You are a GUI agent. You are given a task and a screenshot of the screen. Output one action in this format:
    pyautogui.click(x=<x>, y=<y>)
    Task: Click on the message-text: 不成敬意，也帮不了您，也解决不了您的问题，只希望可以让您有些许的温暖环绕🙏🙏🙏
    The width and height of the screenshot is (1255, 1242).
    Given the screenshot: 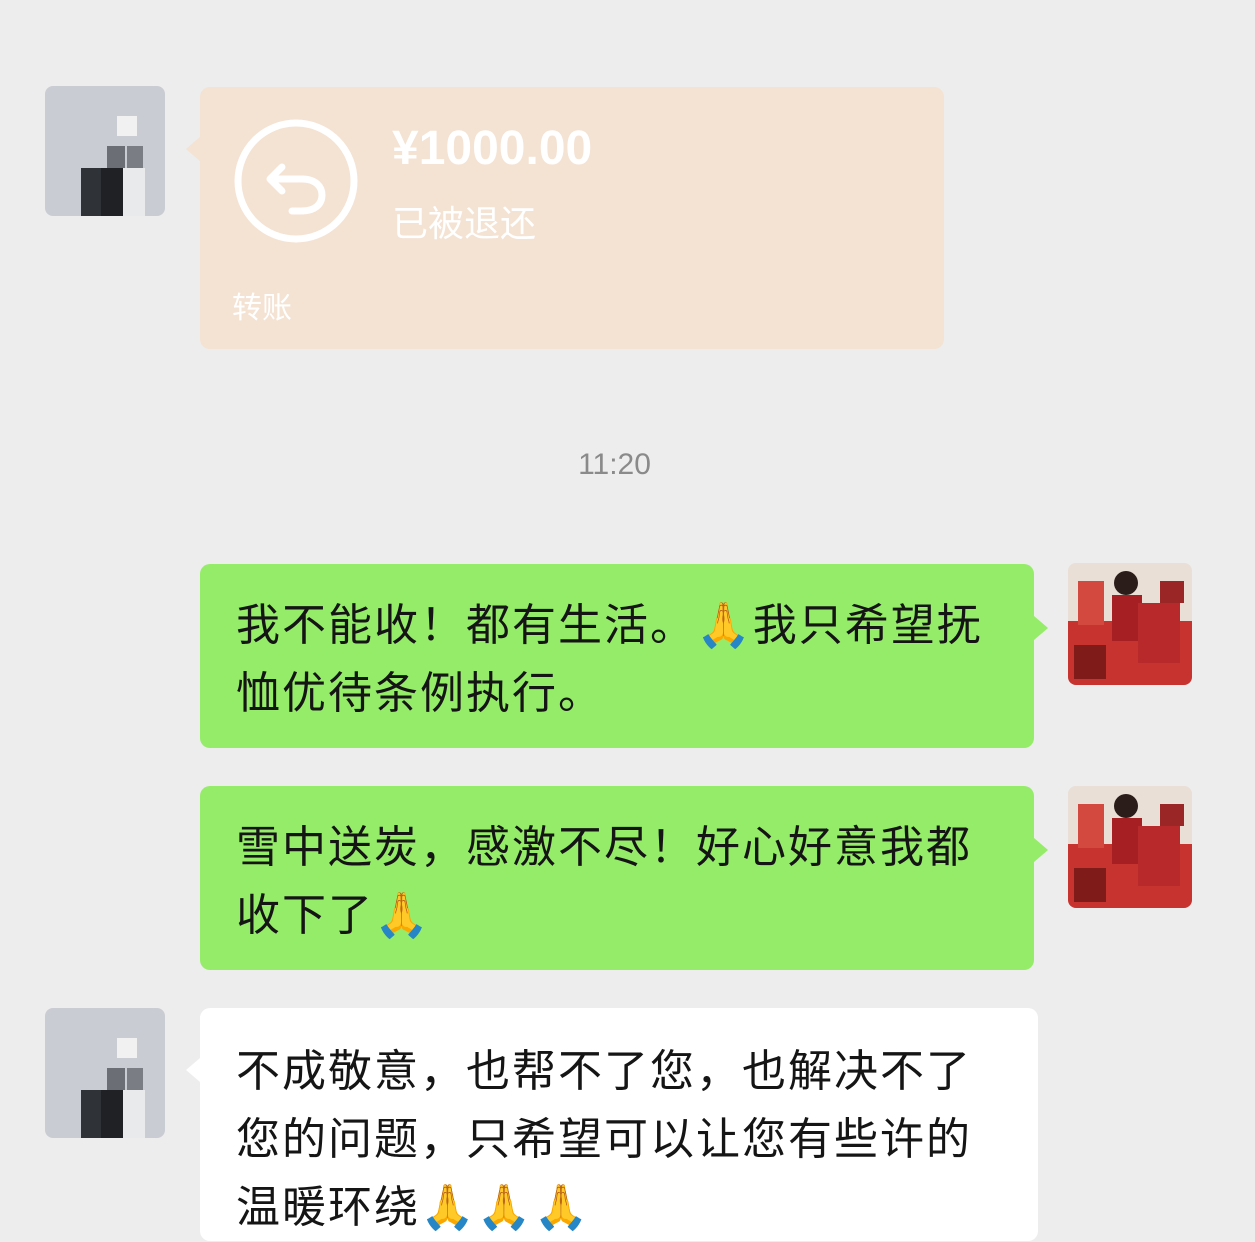 What is the action you would take?
    pyautogui.click(x=604, y=1139)
    